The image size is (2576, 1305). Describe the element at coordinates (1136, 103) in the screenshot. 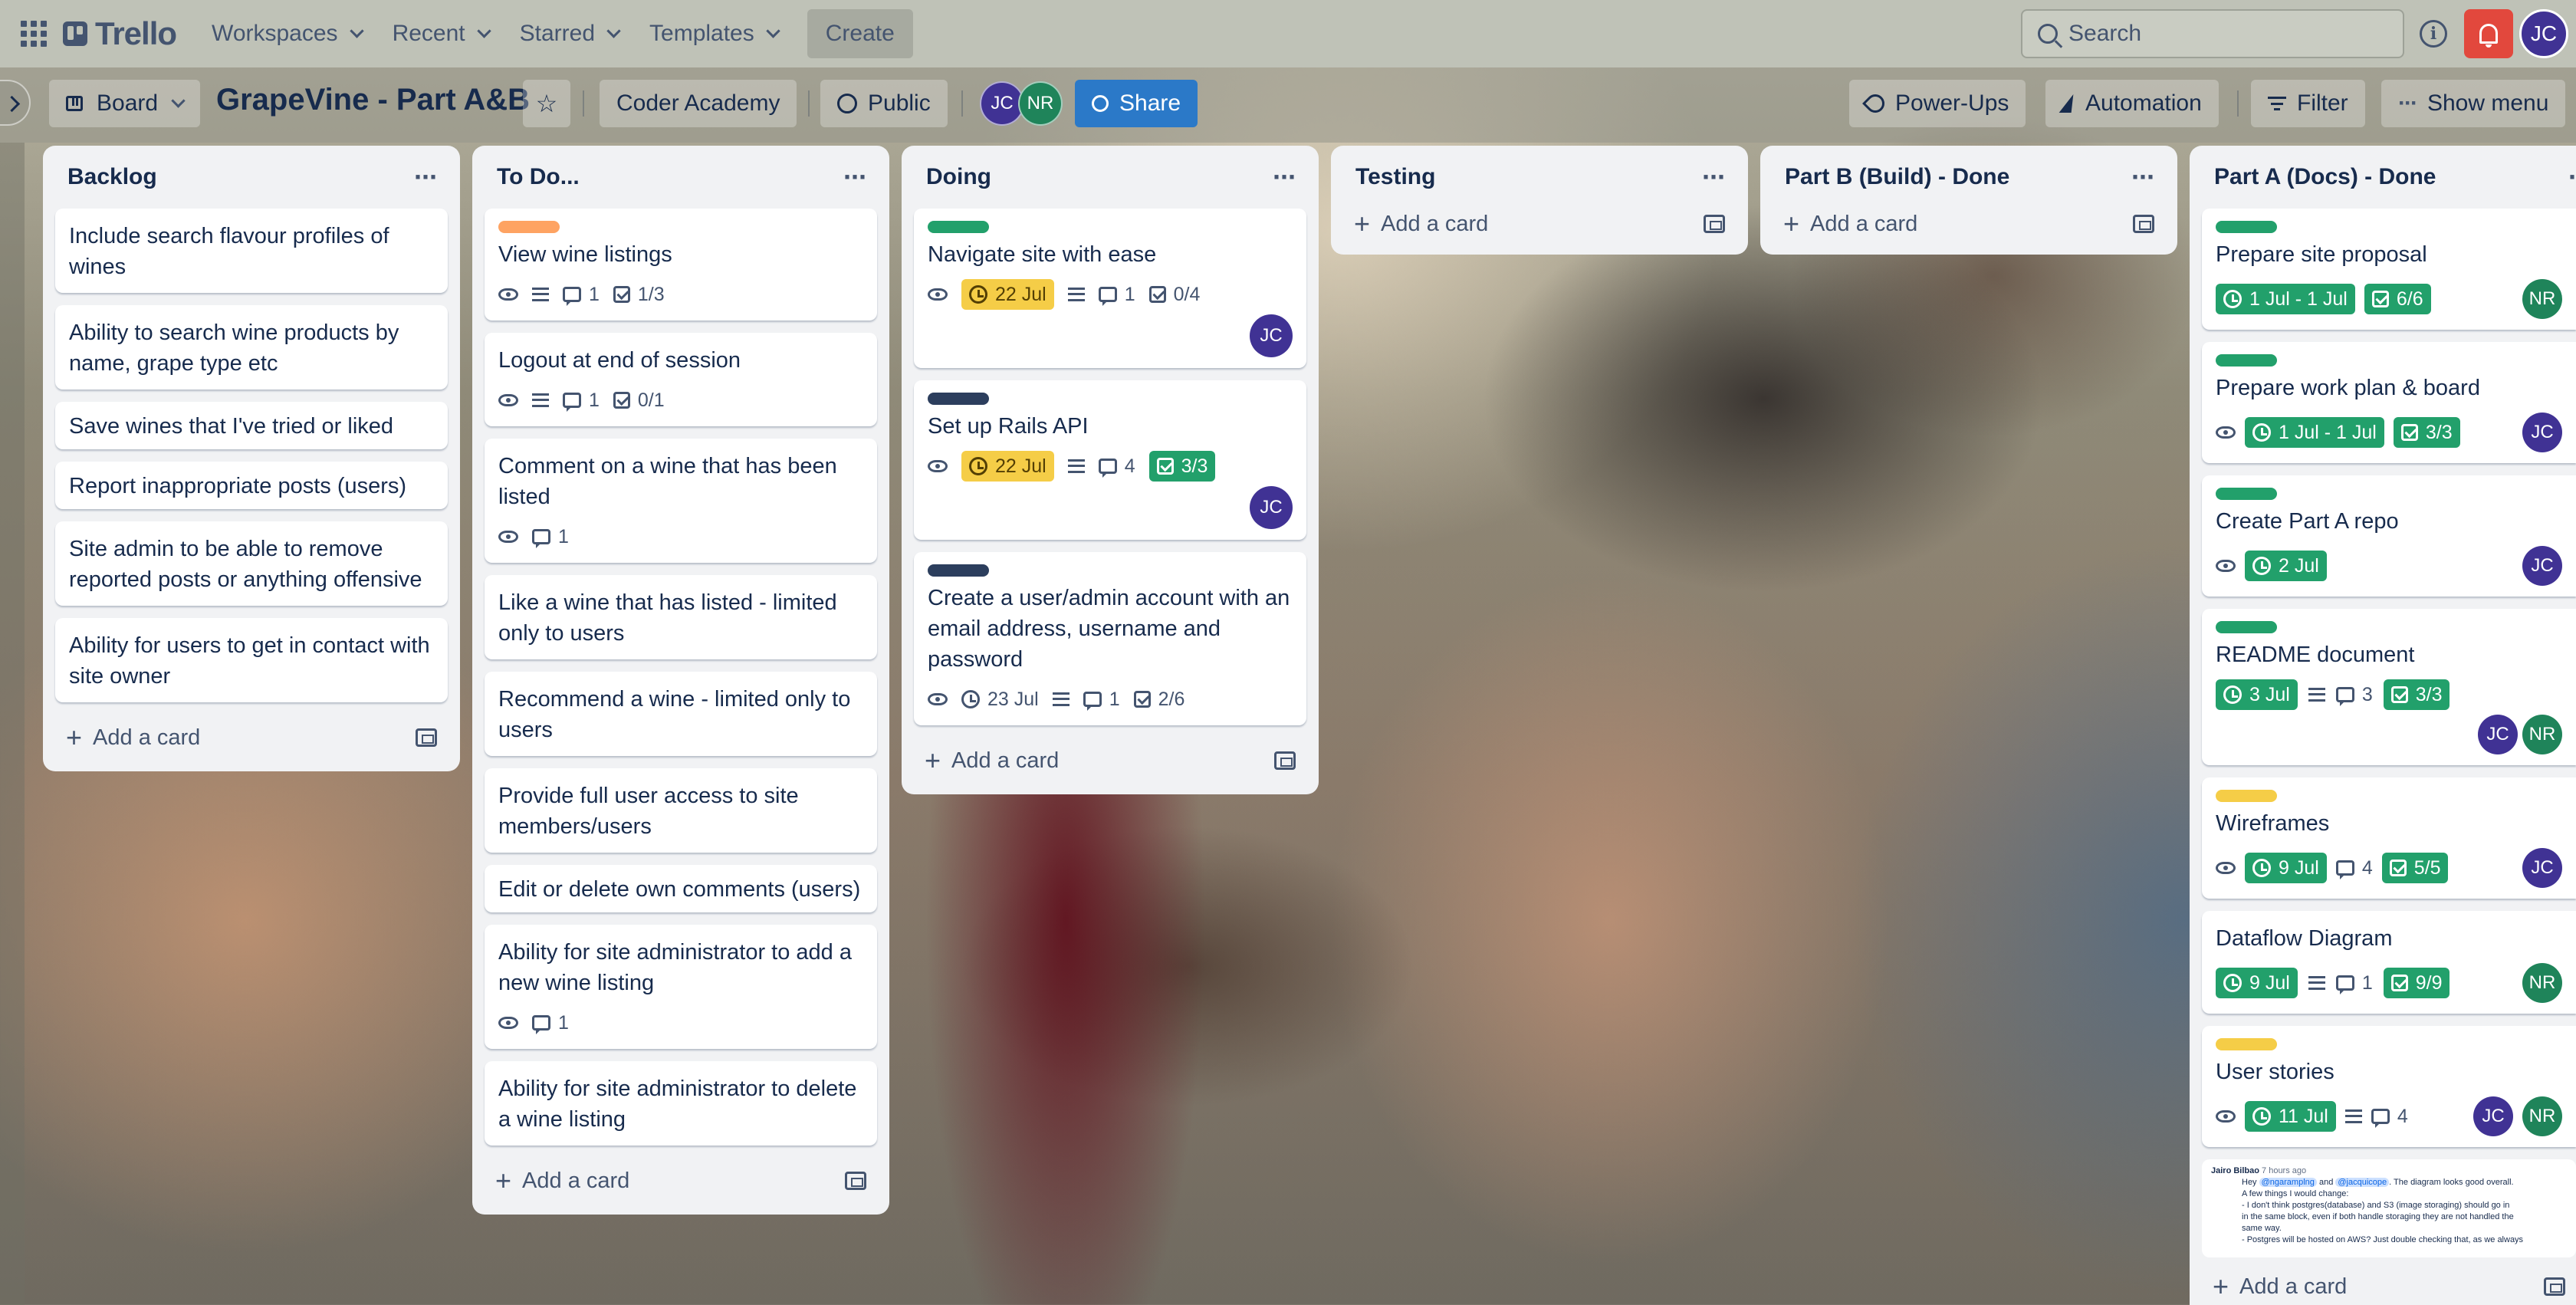

I see `share-button: Share` at that location.